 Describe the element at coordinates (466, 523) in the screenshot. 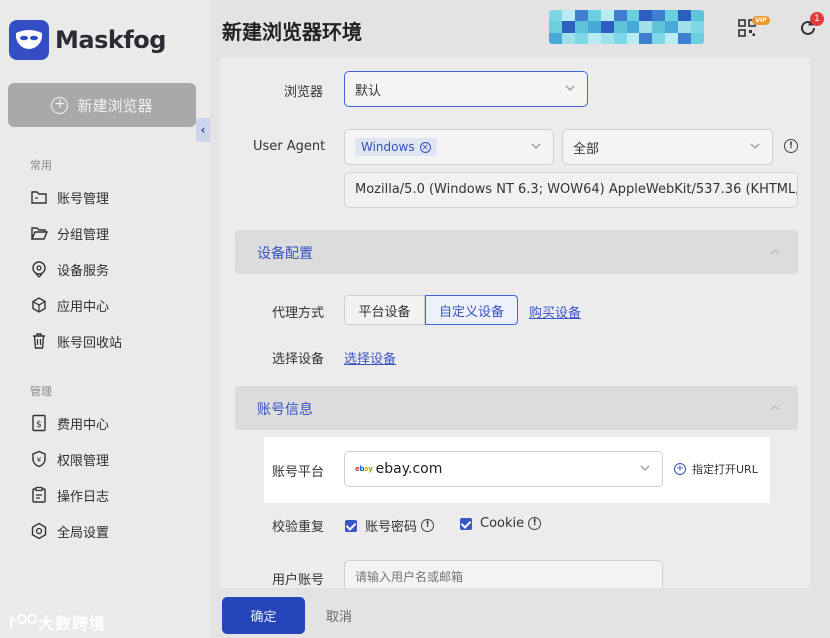

I see `checkbox-checked-icon` at that location.